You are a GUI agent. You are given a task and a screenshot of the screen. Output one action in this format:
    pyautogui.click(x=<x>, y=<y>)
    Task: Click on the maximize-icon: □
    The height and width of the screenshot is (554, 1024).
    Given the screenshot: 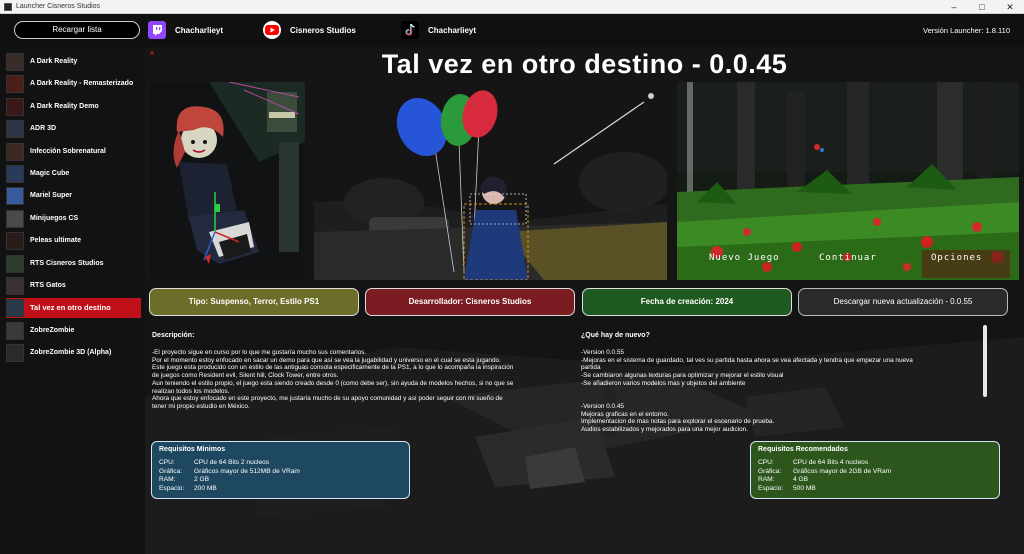 What is the action you would take?
    pyautogui.click(x=982, y=7)
    